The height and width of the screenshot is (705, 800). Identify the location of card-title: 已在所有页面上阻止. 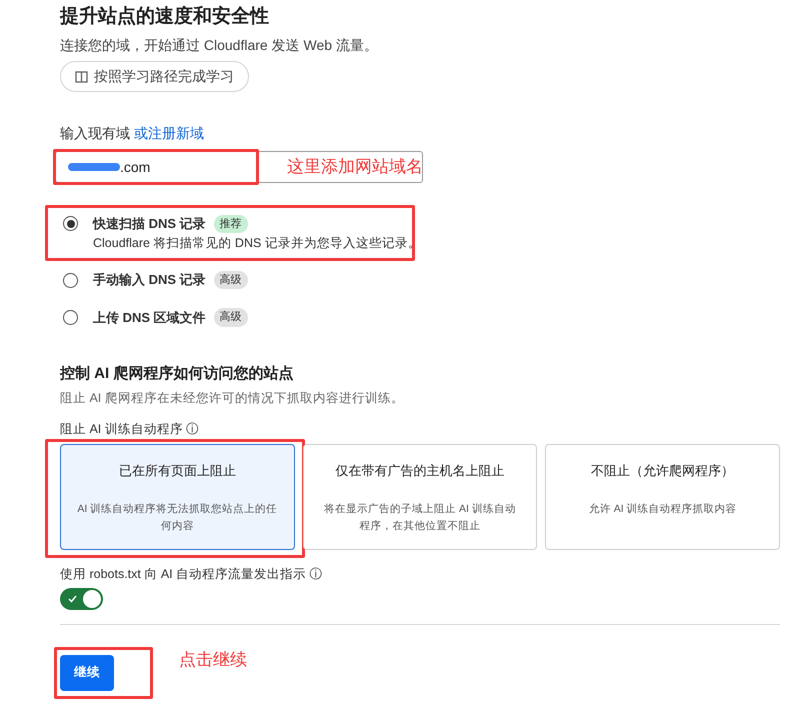
(177, 471).